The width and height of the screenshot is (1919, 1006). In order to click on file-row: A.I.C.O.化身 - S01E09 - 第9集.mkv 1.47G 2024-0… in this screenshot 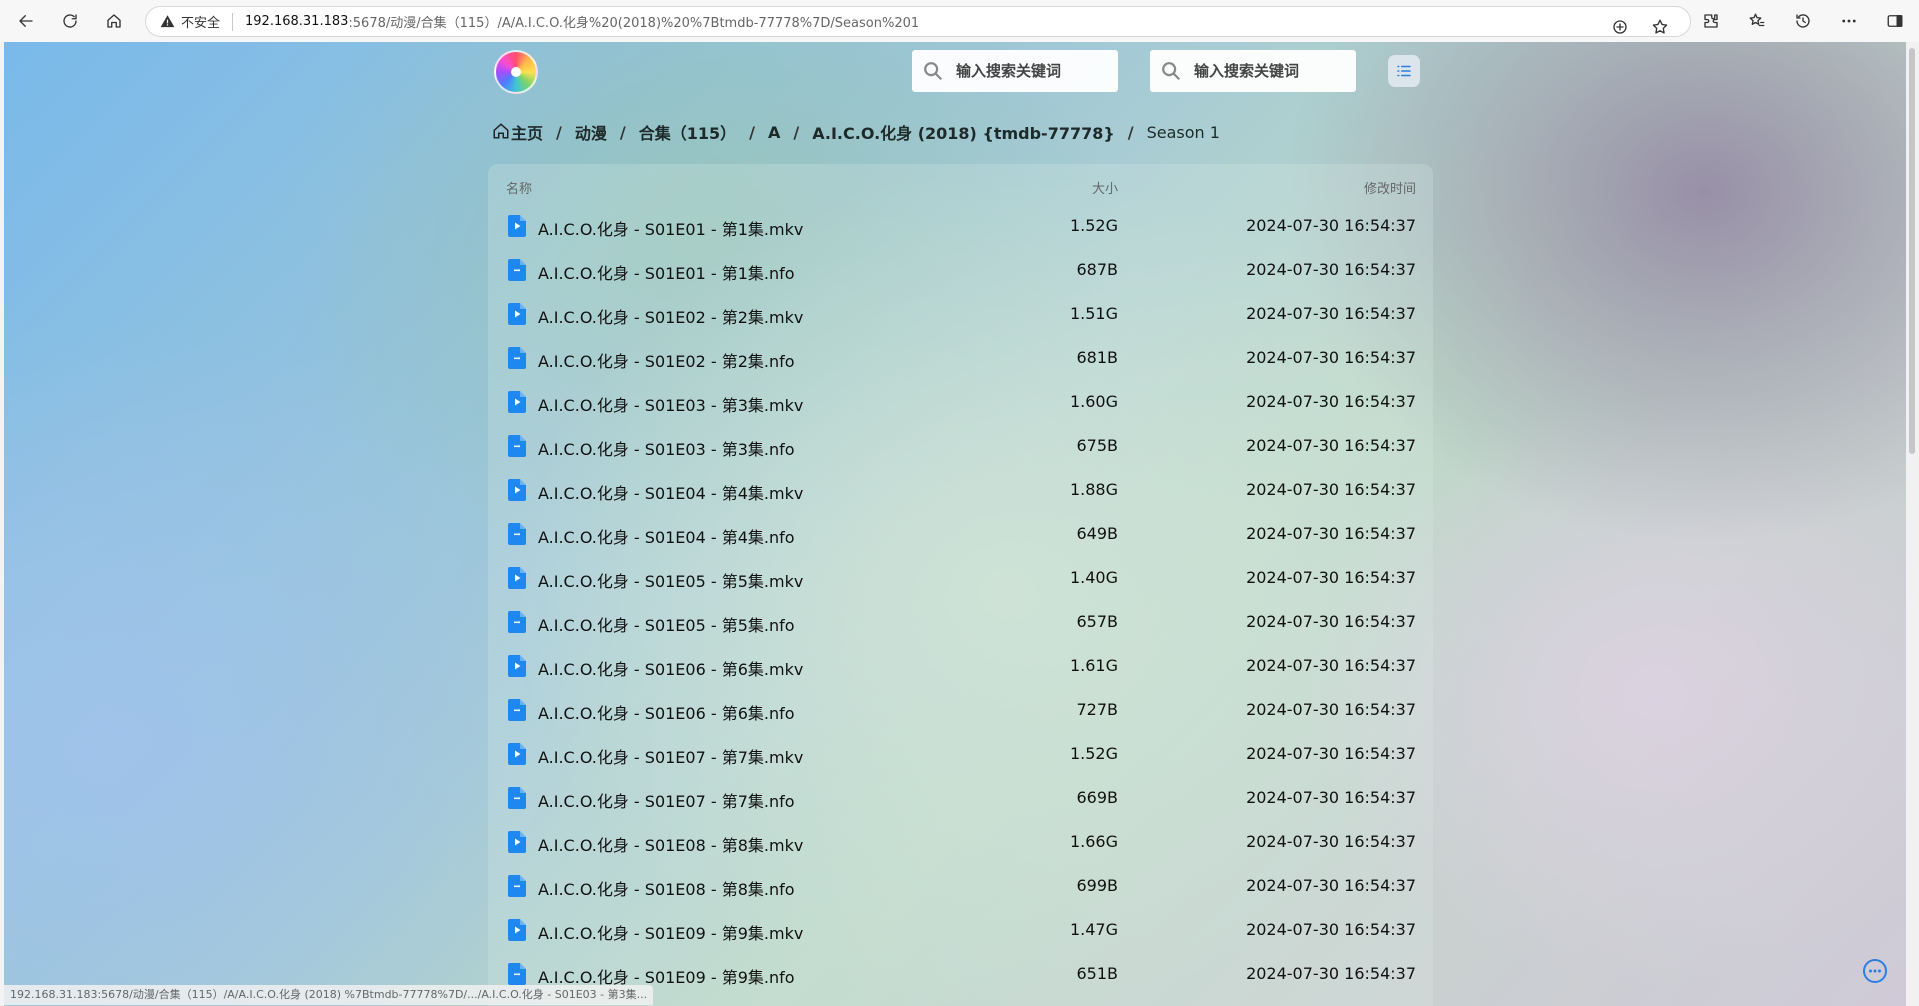, I will do `click(960, 930)`.